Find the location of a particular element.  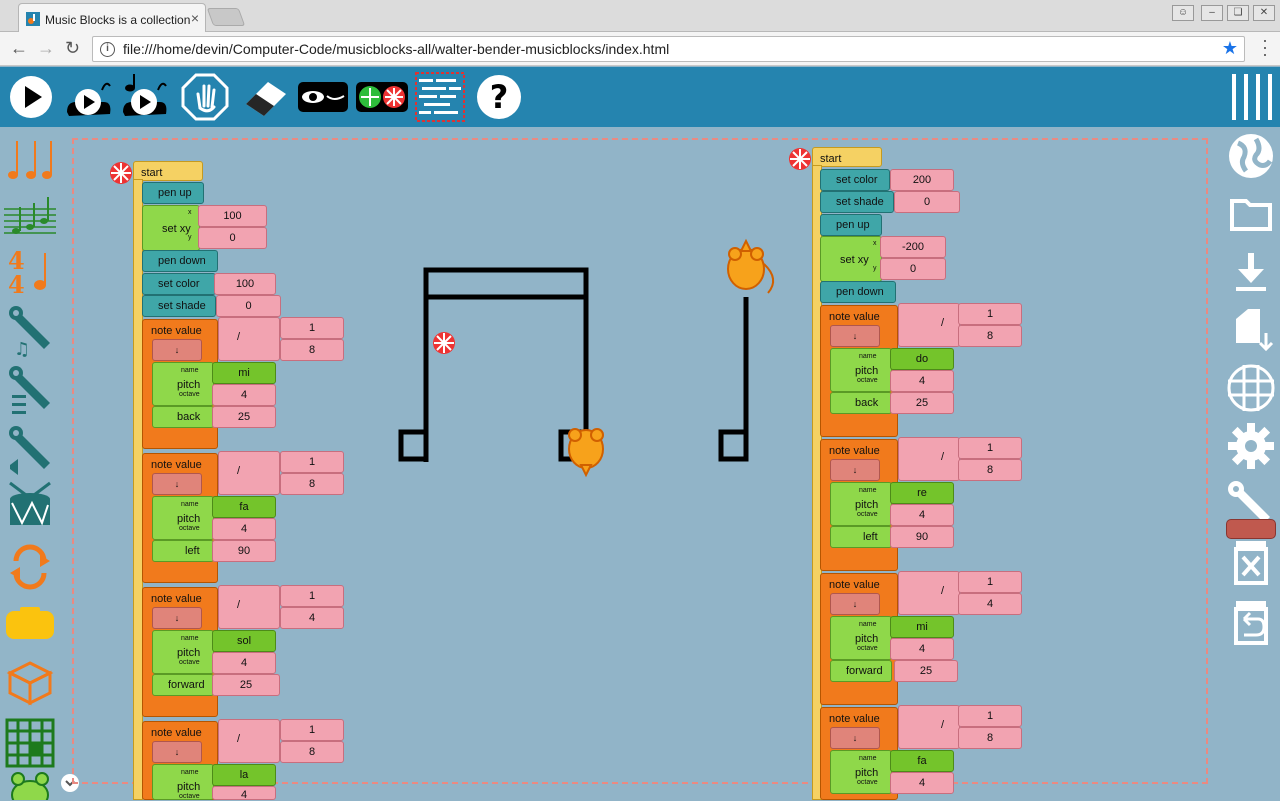

collapse-icon is located at coordinates (382, 97).